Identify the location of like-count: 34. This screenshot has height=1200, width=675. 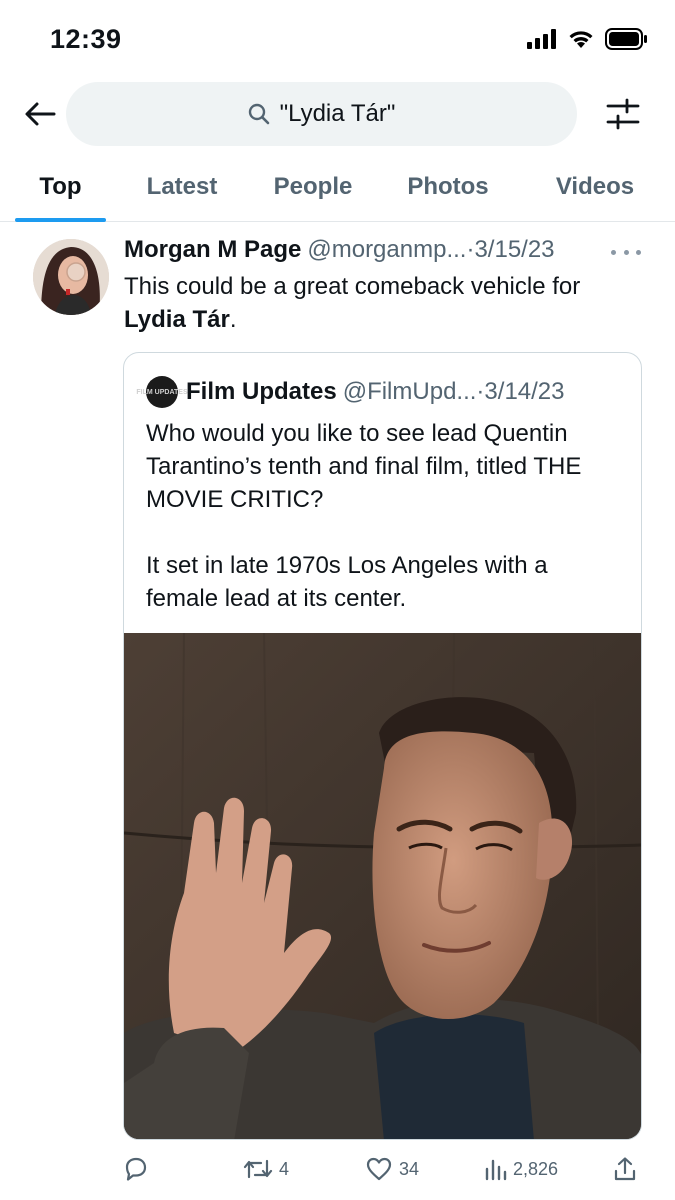
(409, 1168).